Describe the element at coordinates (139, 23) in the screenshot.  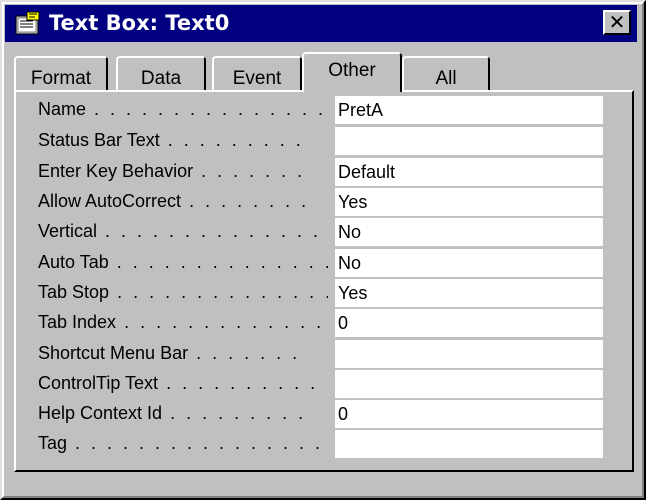
I see `window-title: Text Box: Text0` at that location.